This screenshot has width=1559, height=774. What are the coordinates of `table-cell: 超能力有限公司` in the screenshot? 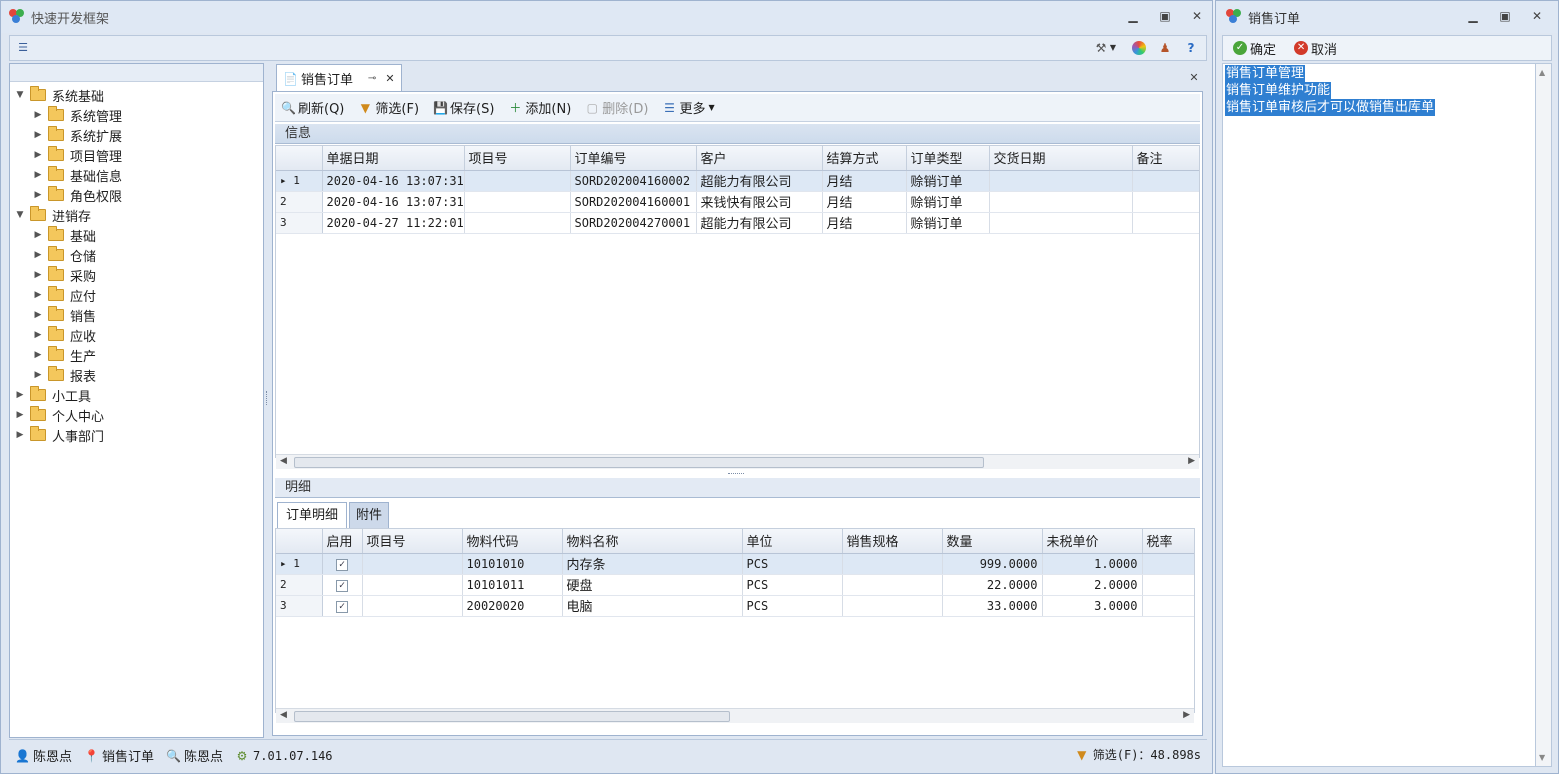 It's located at (759, 181).